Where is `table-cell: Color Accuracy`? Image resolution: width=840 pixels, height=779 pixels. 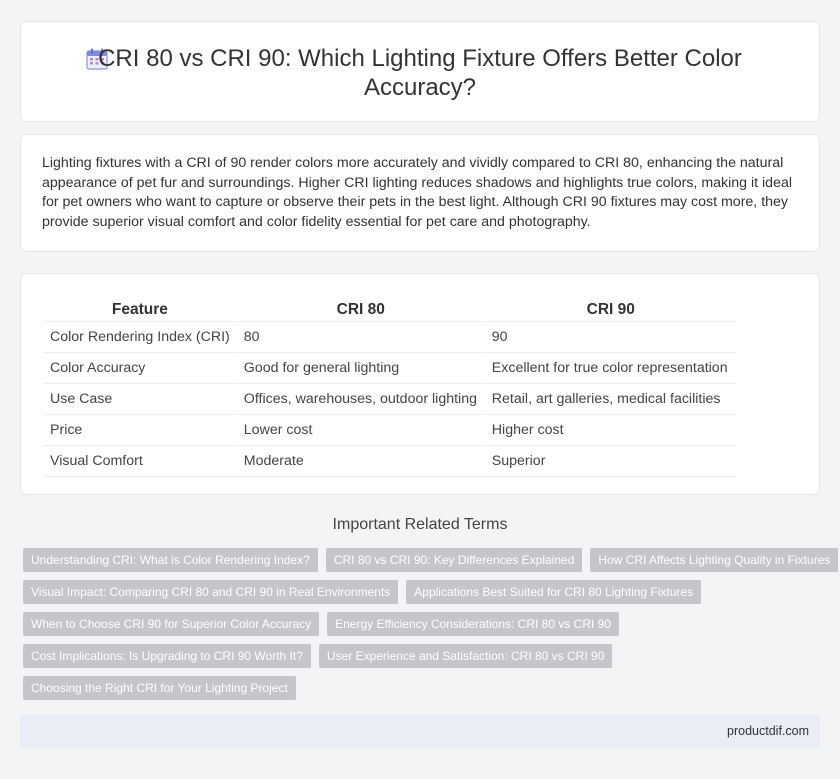
table-cell: Color Accuracy is located at coordinates (140, 368).